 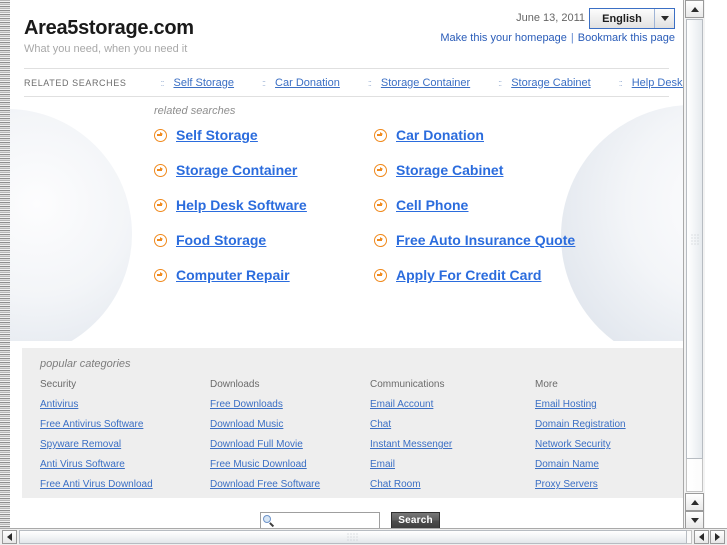 What do you see at coordinates (307, 83) in the screenshot?
I see `navbar-item-car-donation: Car Donation` at bounding box center [307, 83].